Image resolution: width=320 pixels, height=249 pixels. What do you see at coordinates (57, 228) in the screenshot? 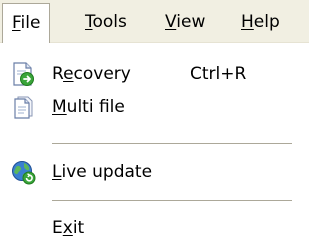
I see `exit-label-pre: E` at bounding box center [57, 228].